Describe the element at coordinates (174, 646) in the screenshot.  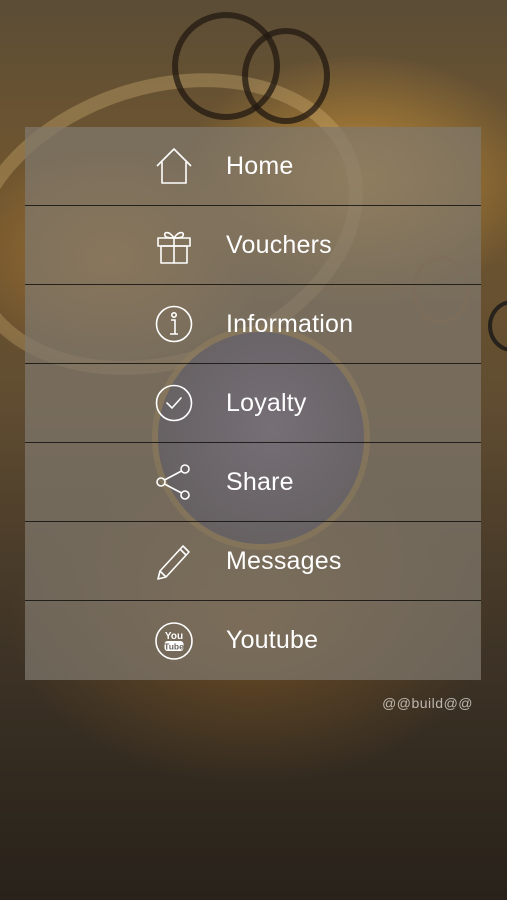
I see `svg-text: Tube` at that location.